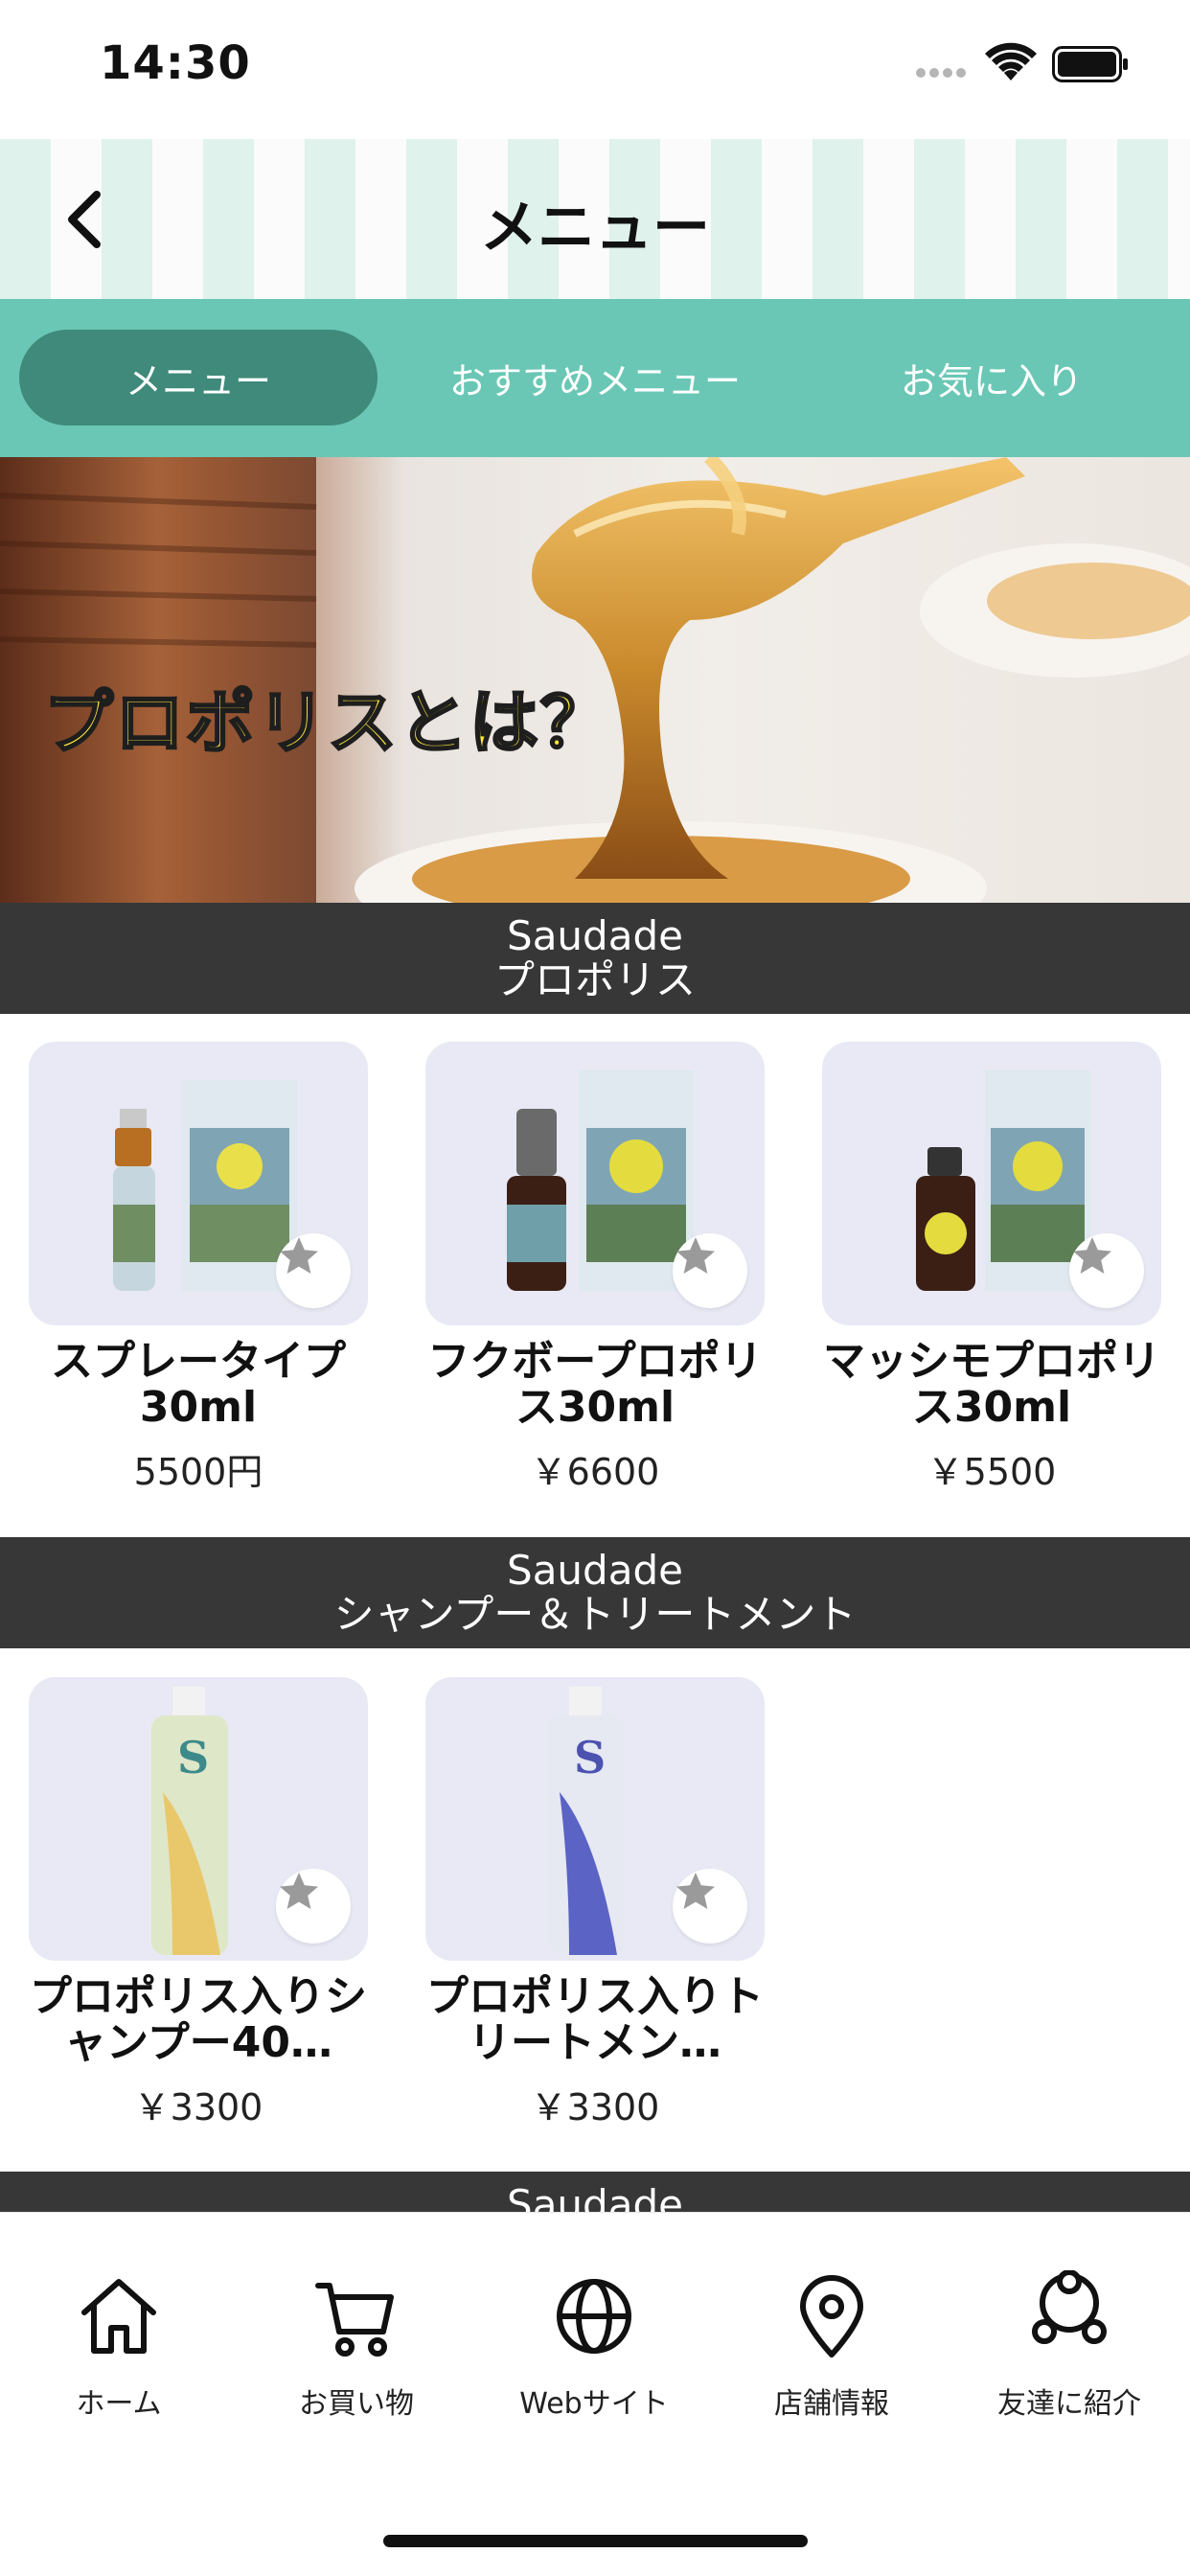 Image resolution: width=1190 pixels, height=2576 pixels. I want to click on bottom-tab-bar: ホーム お買い物 Webサイト 店舗情報 友達に紹介, so click(595, 2394).